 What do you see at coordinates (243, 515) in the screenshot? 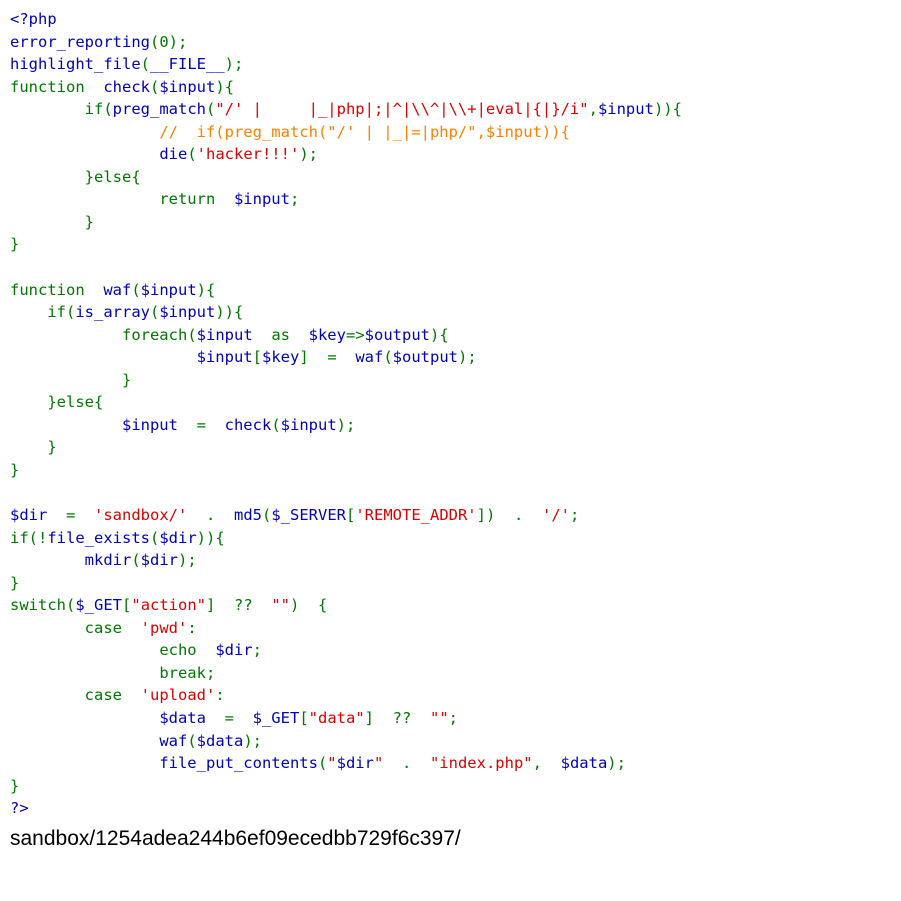
I see `code-token: md5` at bounding box center [243, 515].